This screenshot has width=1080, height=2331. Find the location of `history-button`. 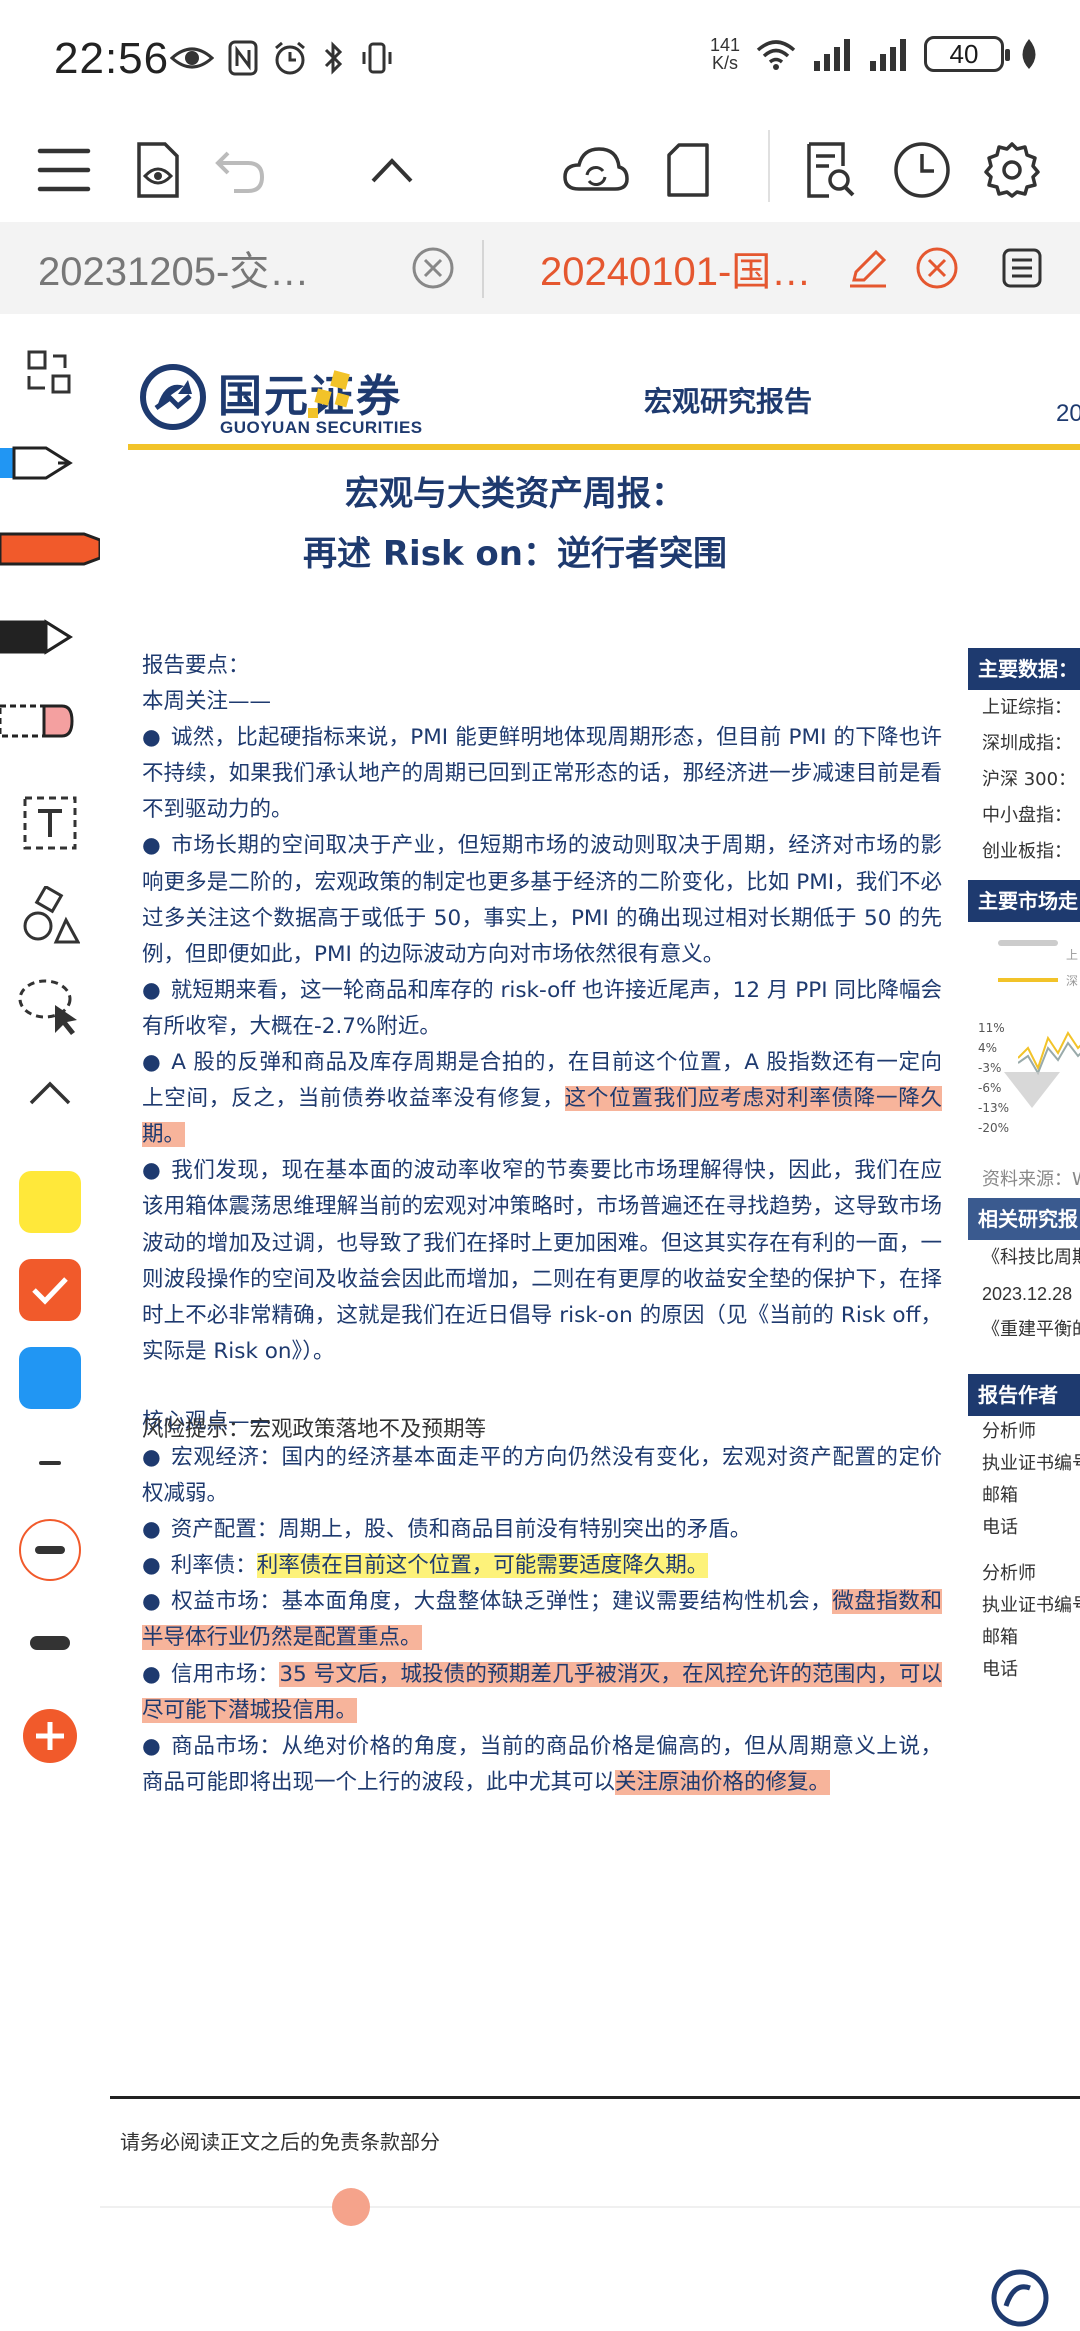

history-button is located at coordinates (922, 170).